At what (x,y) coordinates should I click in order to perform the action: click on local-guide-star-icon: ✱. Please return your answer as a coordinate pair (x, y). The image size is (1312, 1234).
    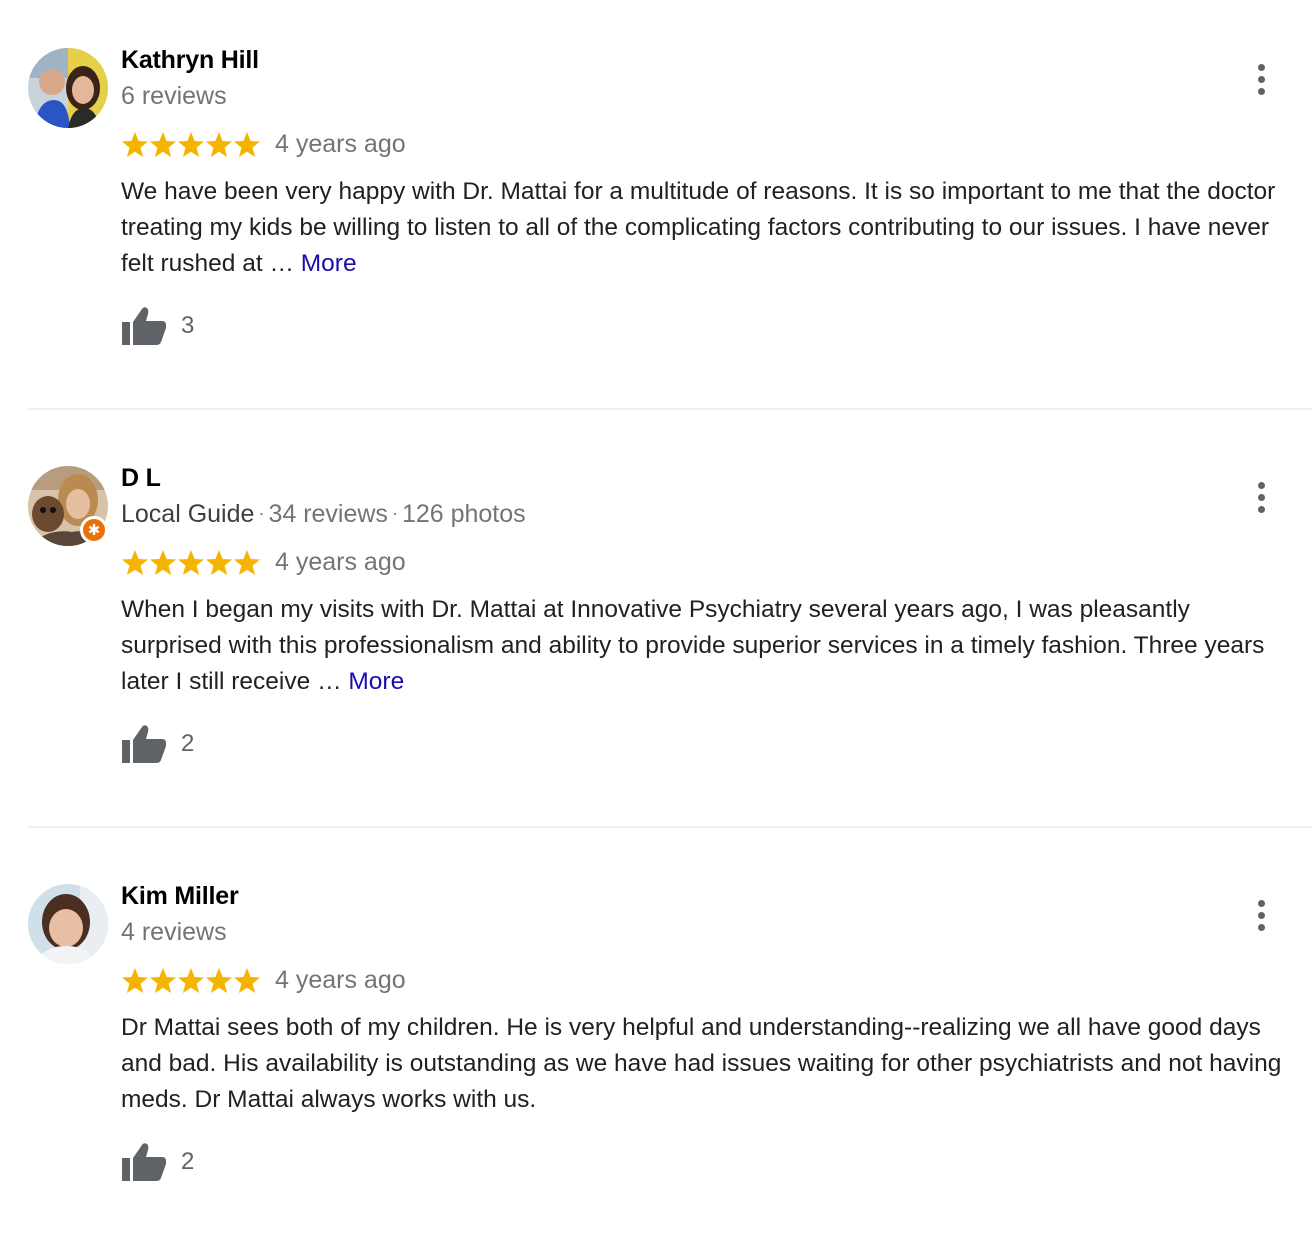
    Looking at the image, I should click on (94, 530).